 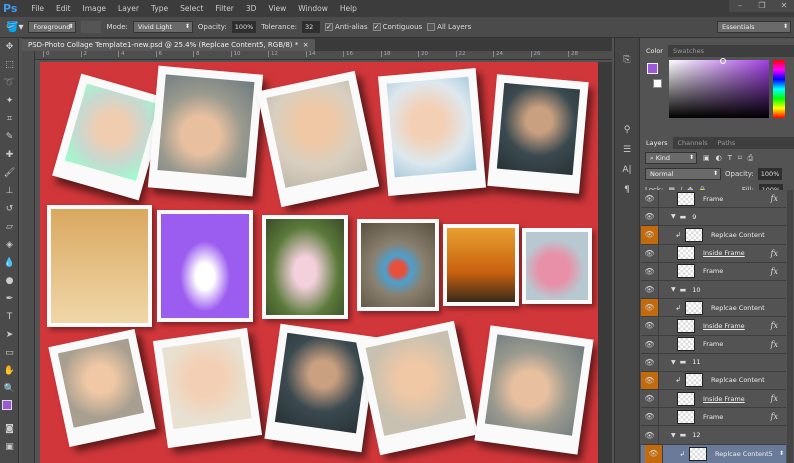 What do you see at coordinates (251, 8) in the screenshot?
I see `menu-3d: 3D` at bounding box center [251, 8].